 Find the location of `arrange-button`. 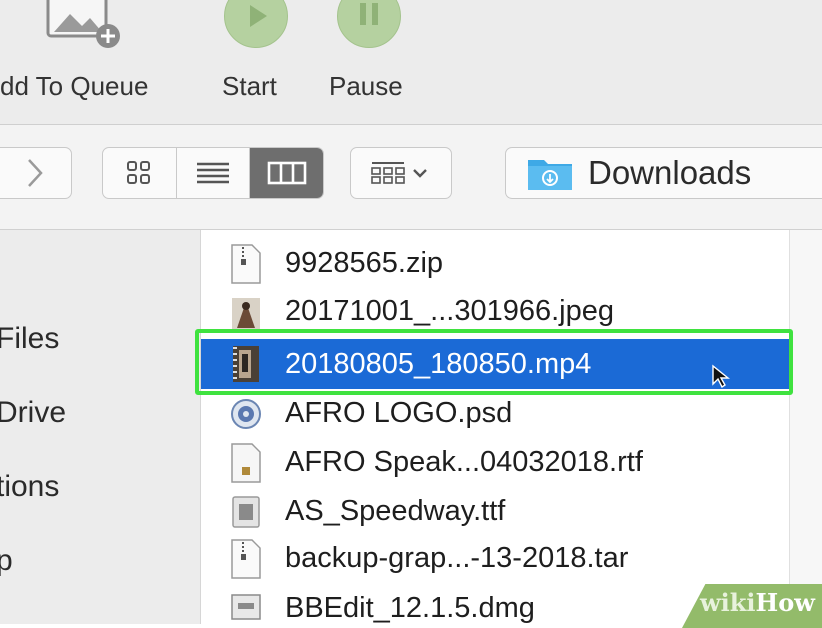

arrange-button is located at coordinates (401, 173).